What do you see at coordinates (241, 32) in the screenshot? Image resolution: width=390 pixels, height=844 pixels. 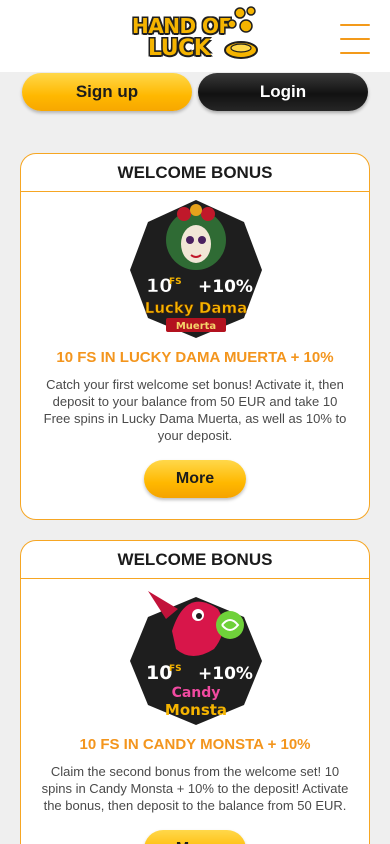 I see `coins-icon` at bounding box center [241, 32].